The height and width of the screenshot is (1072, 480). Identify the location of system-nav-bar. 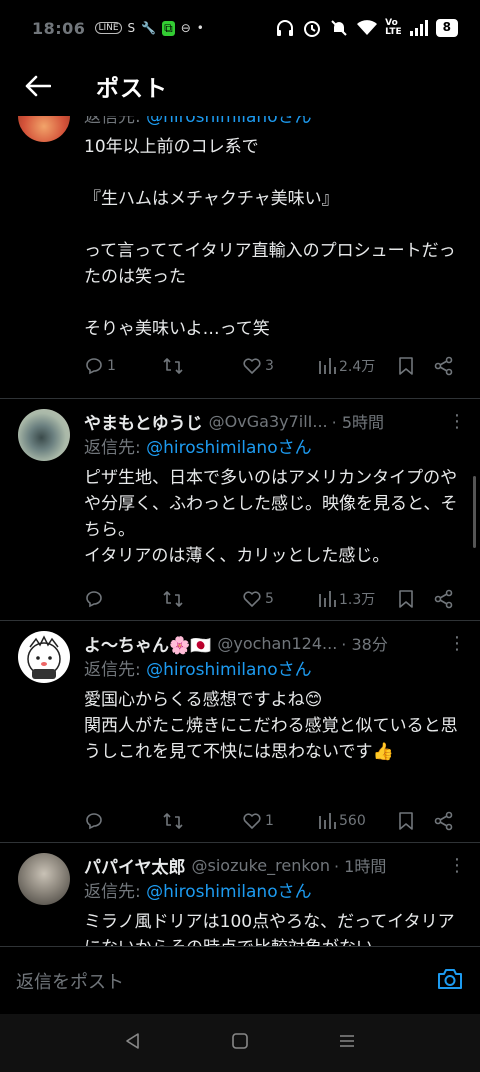
(240, 1043).